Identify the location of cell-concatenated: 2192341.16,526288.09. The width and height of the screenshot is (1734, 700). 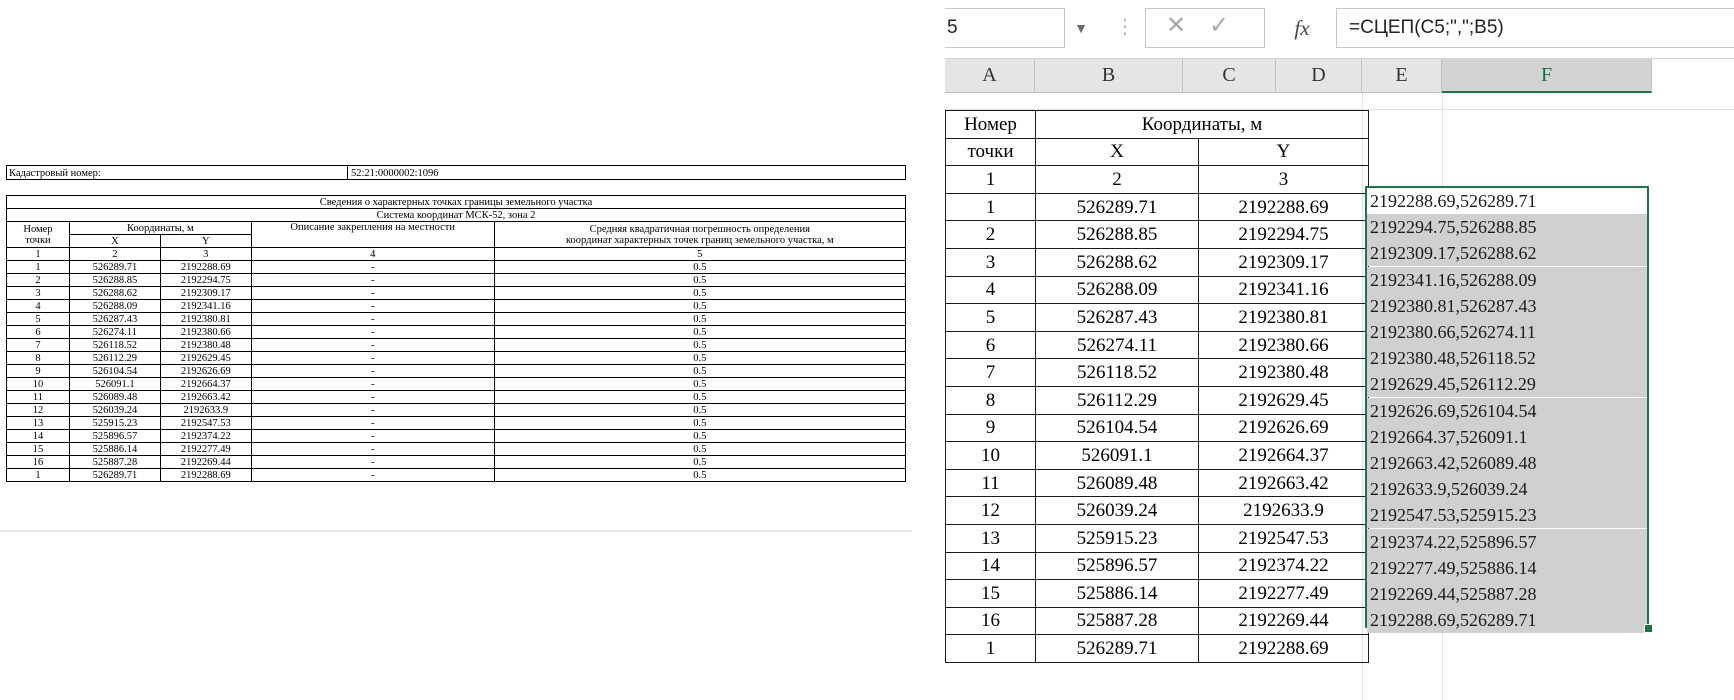
(1507, 279).